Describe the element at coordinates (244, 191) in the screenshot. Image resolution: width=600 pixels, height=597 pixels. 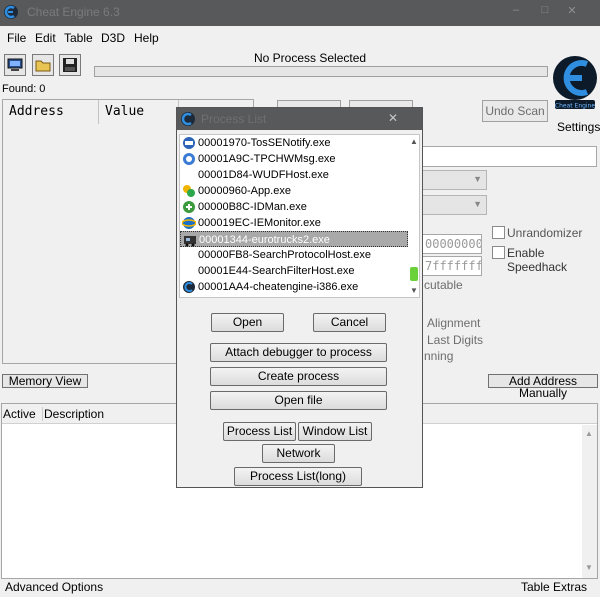
I see `process-label: 00000960-App.exe` at that location.